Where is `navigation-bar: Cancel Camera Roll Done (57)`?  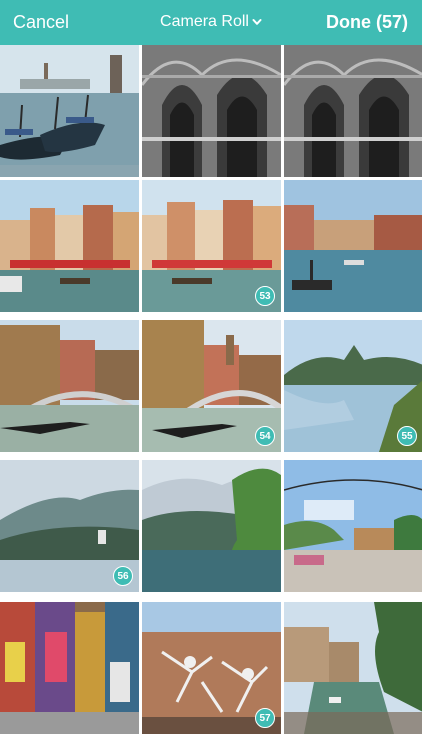
navigation-bar: Cancel Camera Roll Done (57) is located at coordinates (211, 22).